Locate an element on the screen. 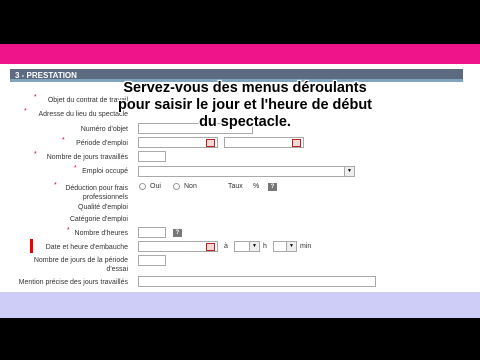  label-mention: Mention précise des jours travaillés is located at coordinates (73, 282).